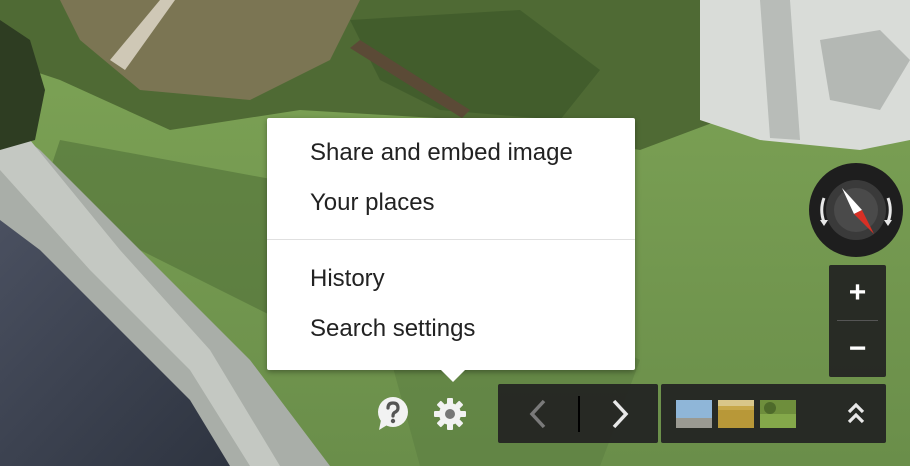 The height and width of the screenshot is (466, 910). What do you see at coordinates (441, 153) in the screenshot?
I see `menu-item-share-embed: Share and embed image` at bounding box center [441, 153].